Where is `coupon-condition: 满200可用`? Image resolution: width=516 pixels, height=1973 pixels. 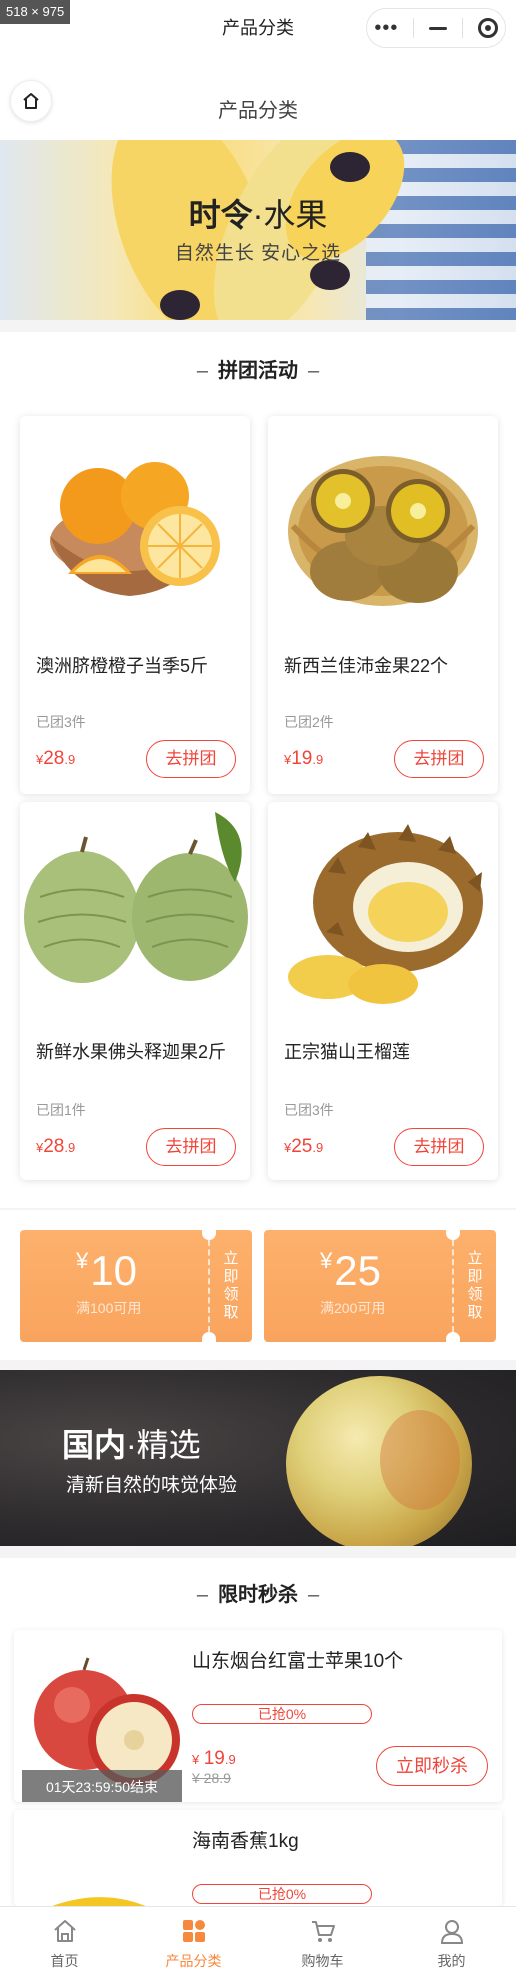 coupon-condition: 满200可用 is located at coordinates (353, 1308).